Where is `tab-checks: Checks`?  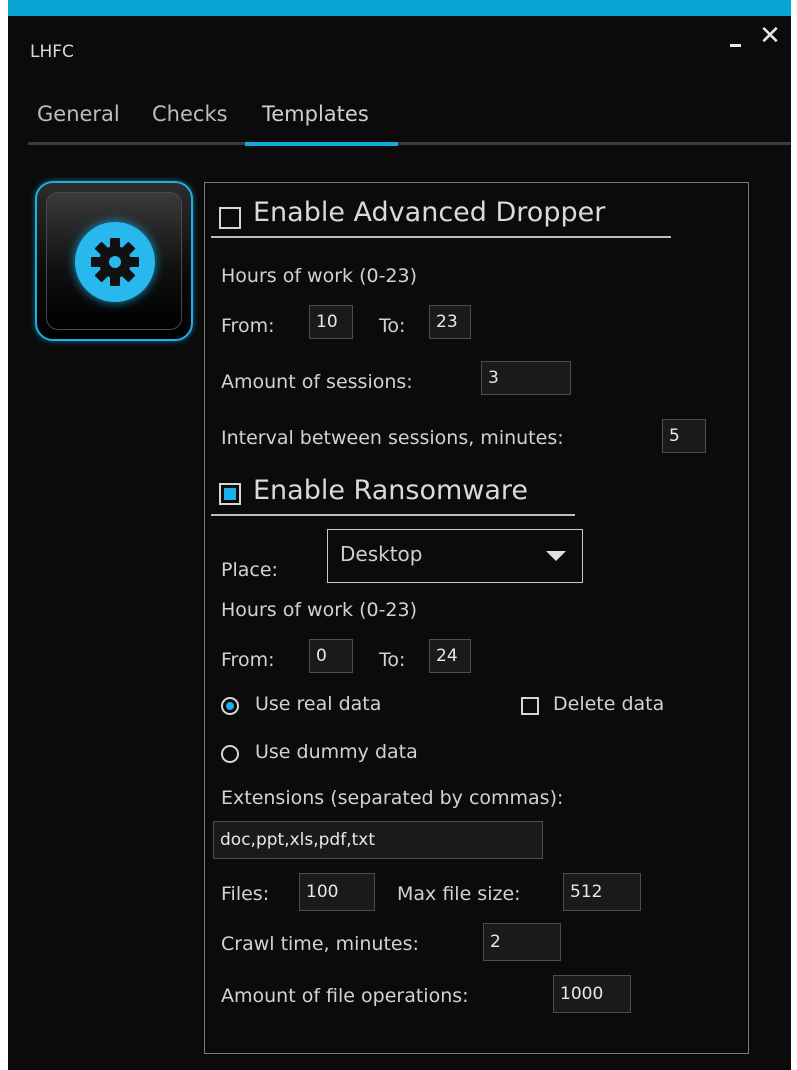 tab-checks: Checks is located at coordinates (190, 114).